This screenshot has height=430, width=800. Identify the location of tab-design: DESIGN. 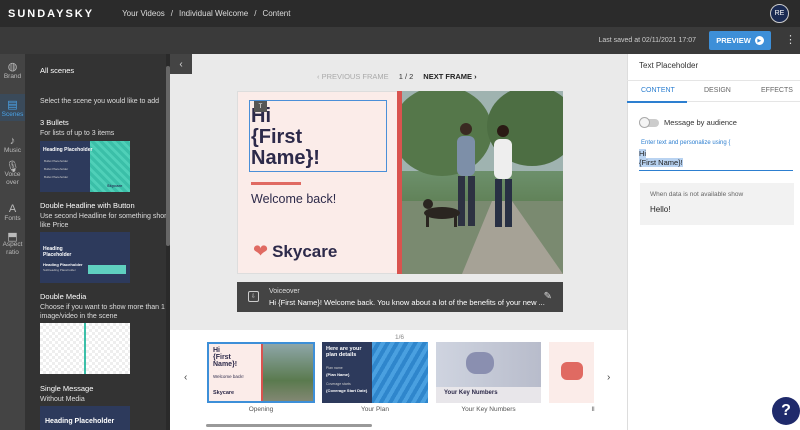
(717, 90).